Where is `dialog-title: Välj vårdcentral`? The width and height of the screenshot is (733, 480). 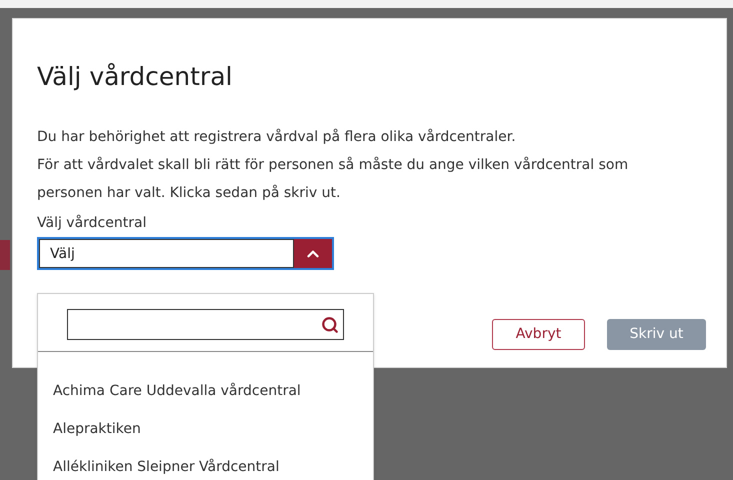 dialog-title: Välj vårdcentral is located at coordinates (134, 77).